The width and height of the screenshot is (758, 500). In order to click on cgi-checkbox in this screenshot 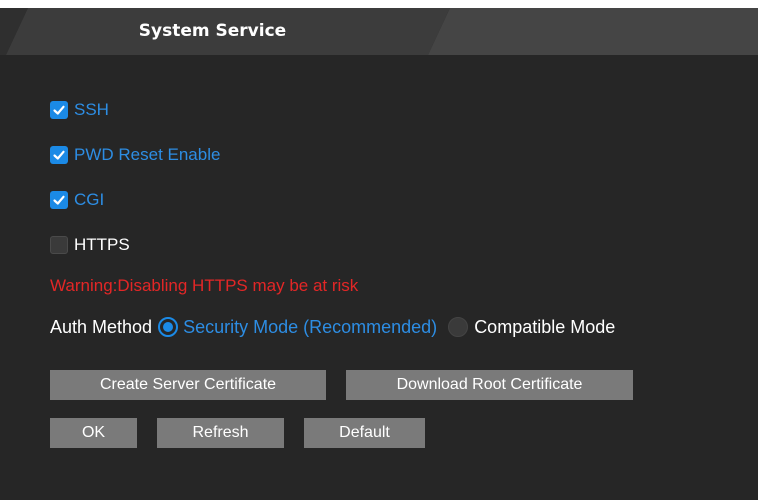, I will do `click(59, 200)`.